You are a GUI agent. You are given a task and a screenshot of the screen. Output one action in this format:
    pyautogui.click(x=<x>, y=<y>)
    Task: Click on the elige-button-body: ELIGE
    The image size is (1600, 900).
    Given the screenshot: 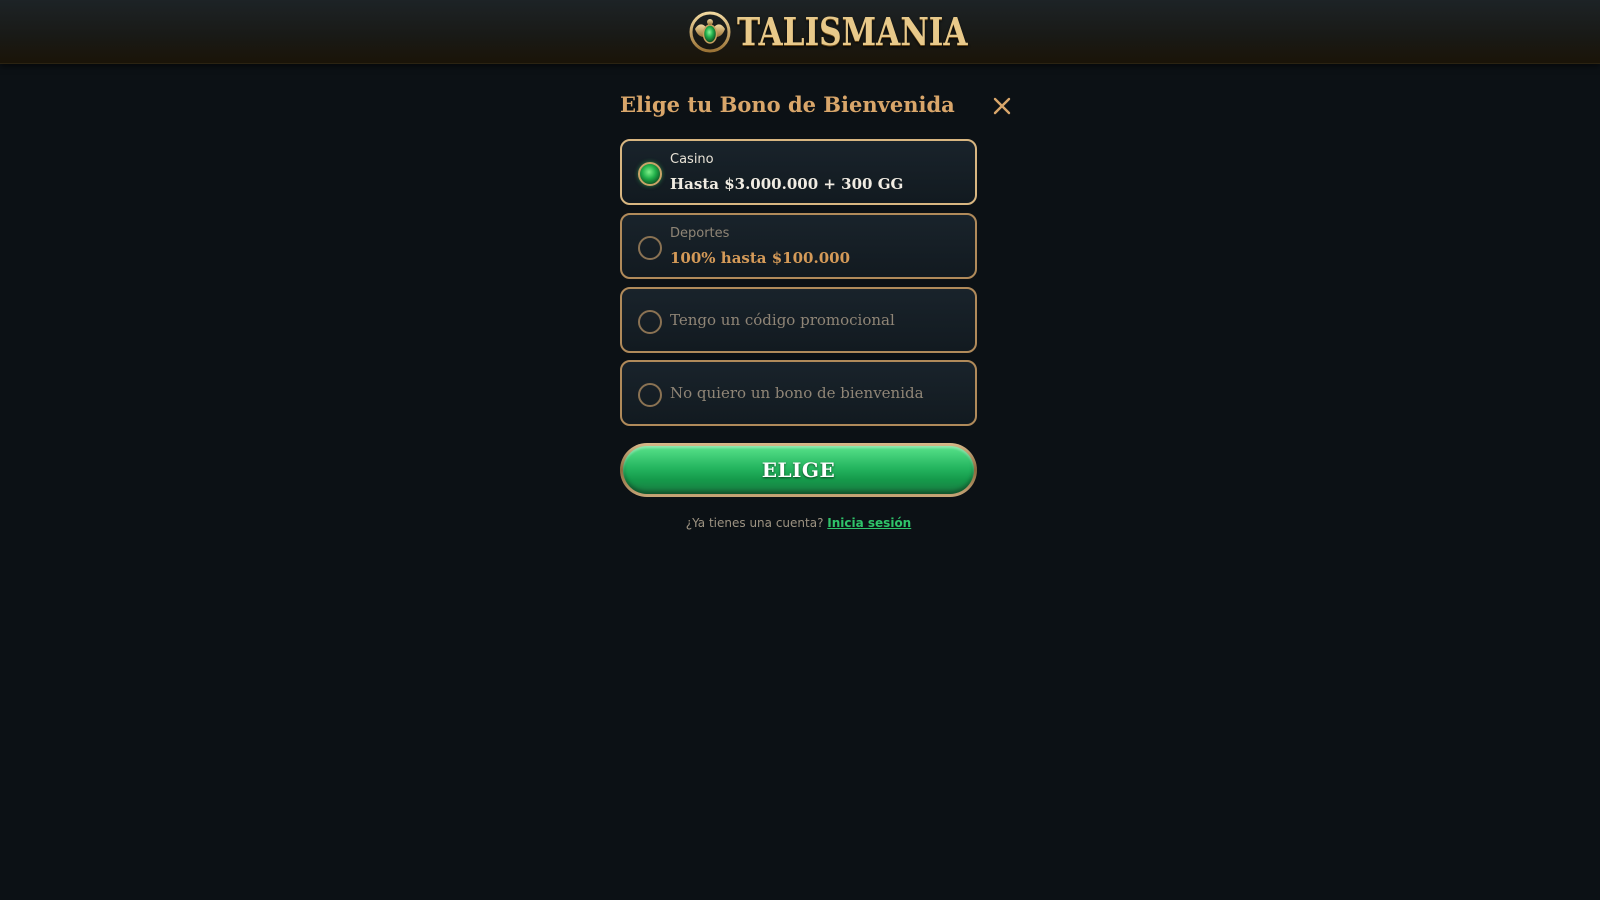 What is the action you would take?
    pyautogui.click(x=798, y=470)
    